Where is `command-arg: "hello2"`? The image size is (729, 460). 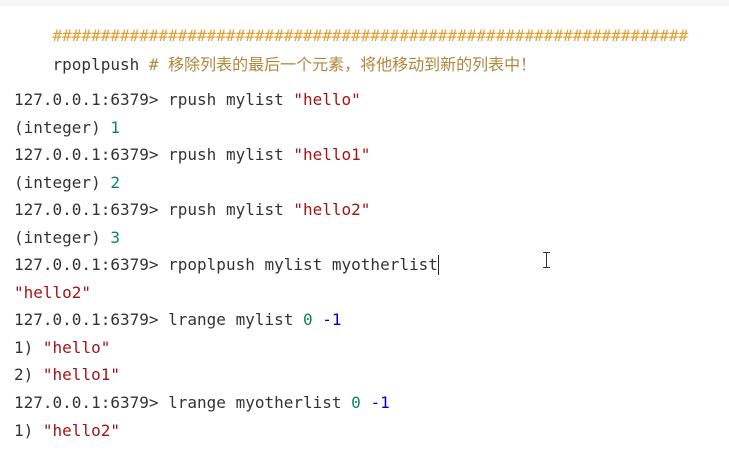 command-arg: "hello2" is located at coordinates (332, 209).